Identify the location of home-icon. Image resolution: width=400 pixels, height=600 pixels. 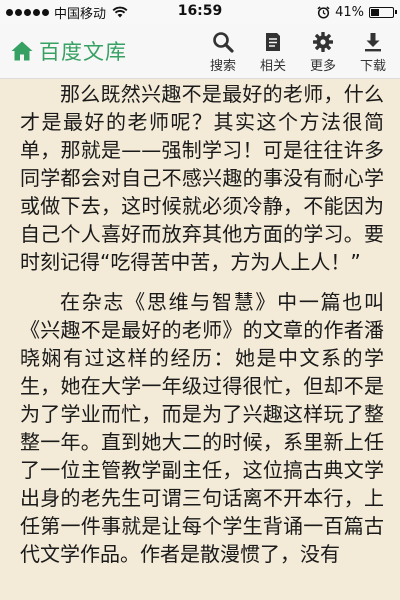
(22, 51).